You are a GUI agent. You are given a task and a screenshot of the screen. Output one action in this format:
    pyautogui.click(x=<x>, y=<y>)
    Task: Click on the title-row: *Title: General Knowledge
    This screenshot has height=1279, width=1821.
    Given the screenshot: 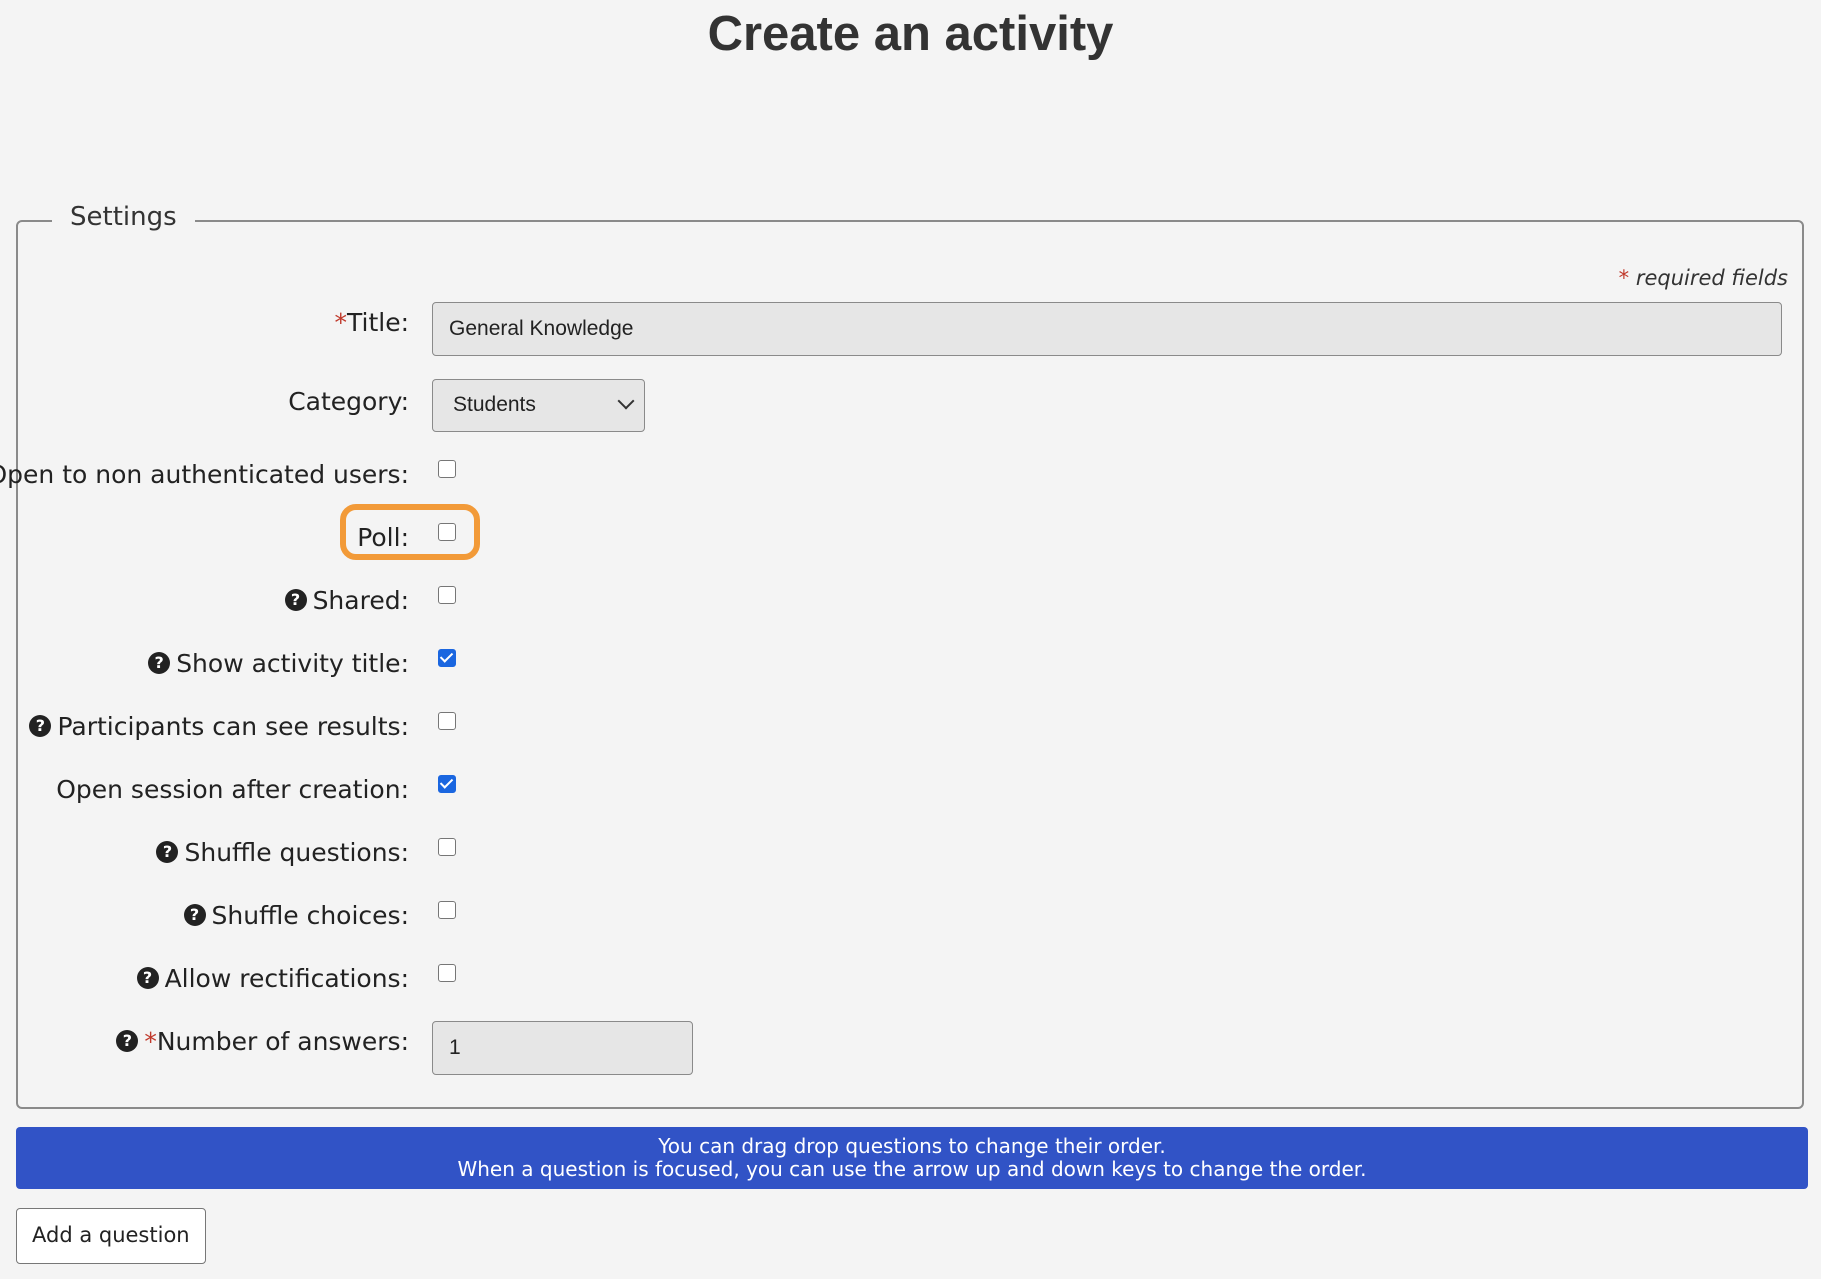 What is the action you would take?
    pyautogui.click(x=910, y=330)
    